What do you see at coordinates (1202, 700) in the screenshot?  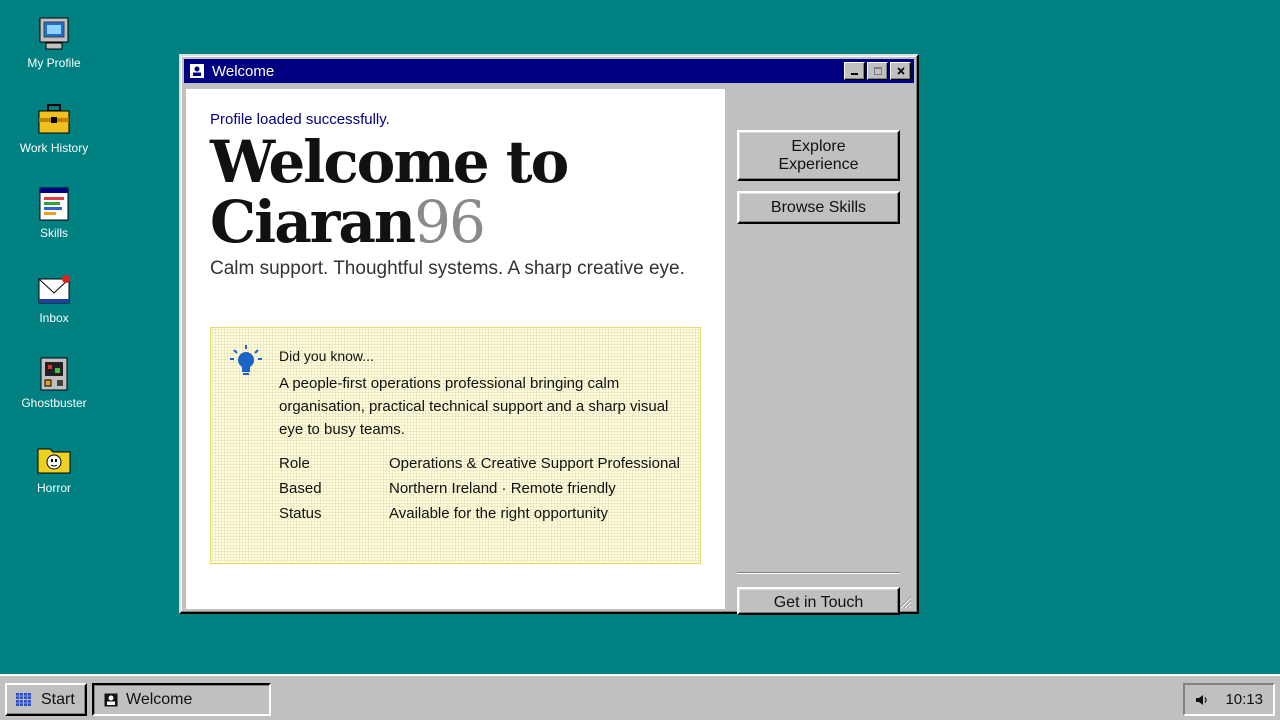 I see `speaker-icon` at bounding box center [1202, 700].